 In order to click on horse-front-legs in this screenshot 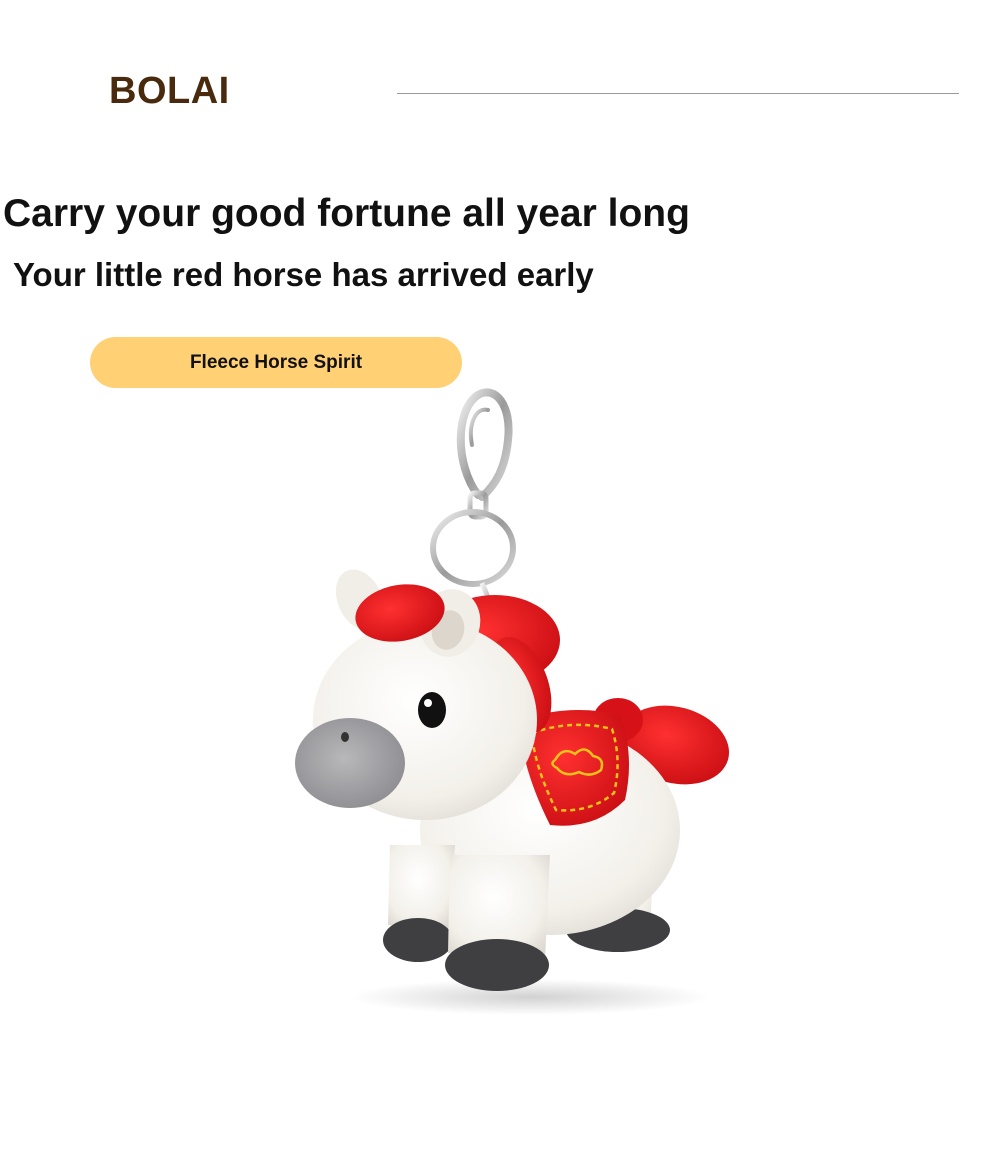, I will do `click(466, 918)`.